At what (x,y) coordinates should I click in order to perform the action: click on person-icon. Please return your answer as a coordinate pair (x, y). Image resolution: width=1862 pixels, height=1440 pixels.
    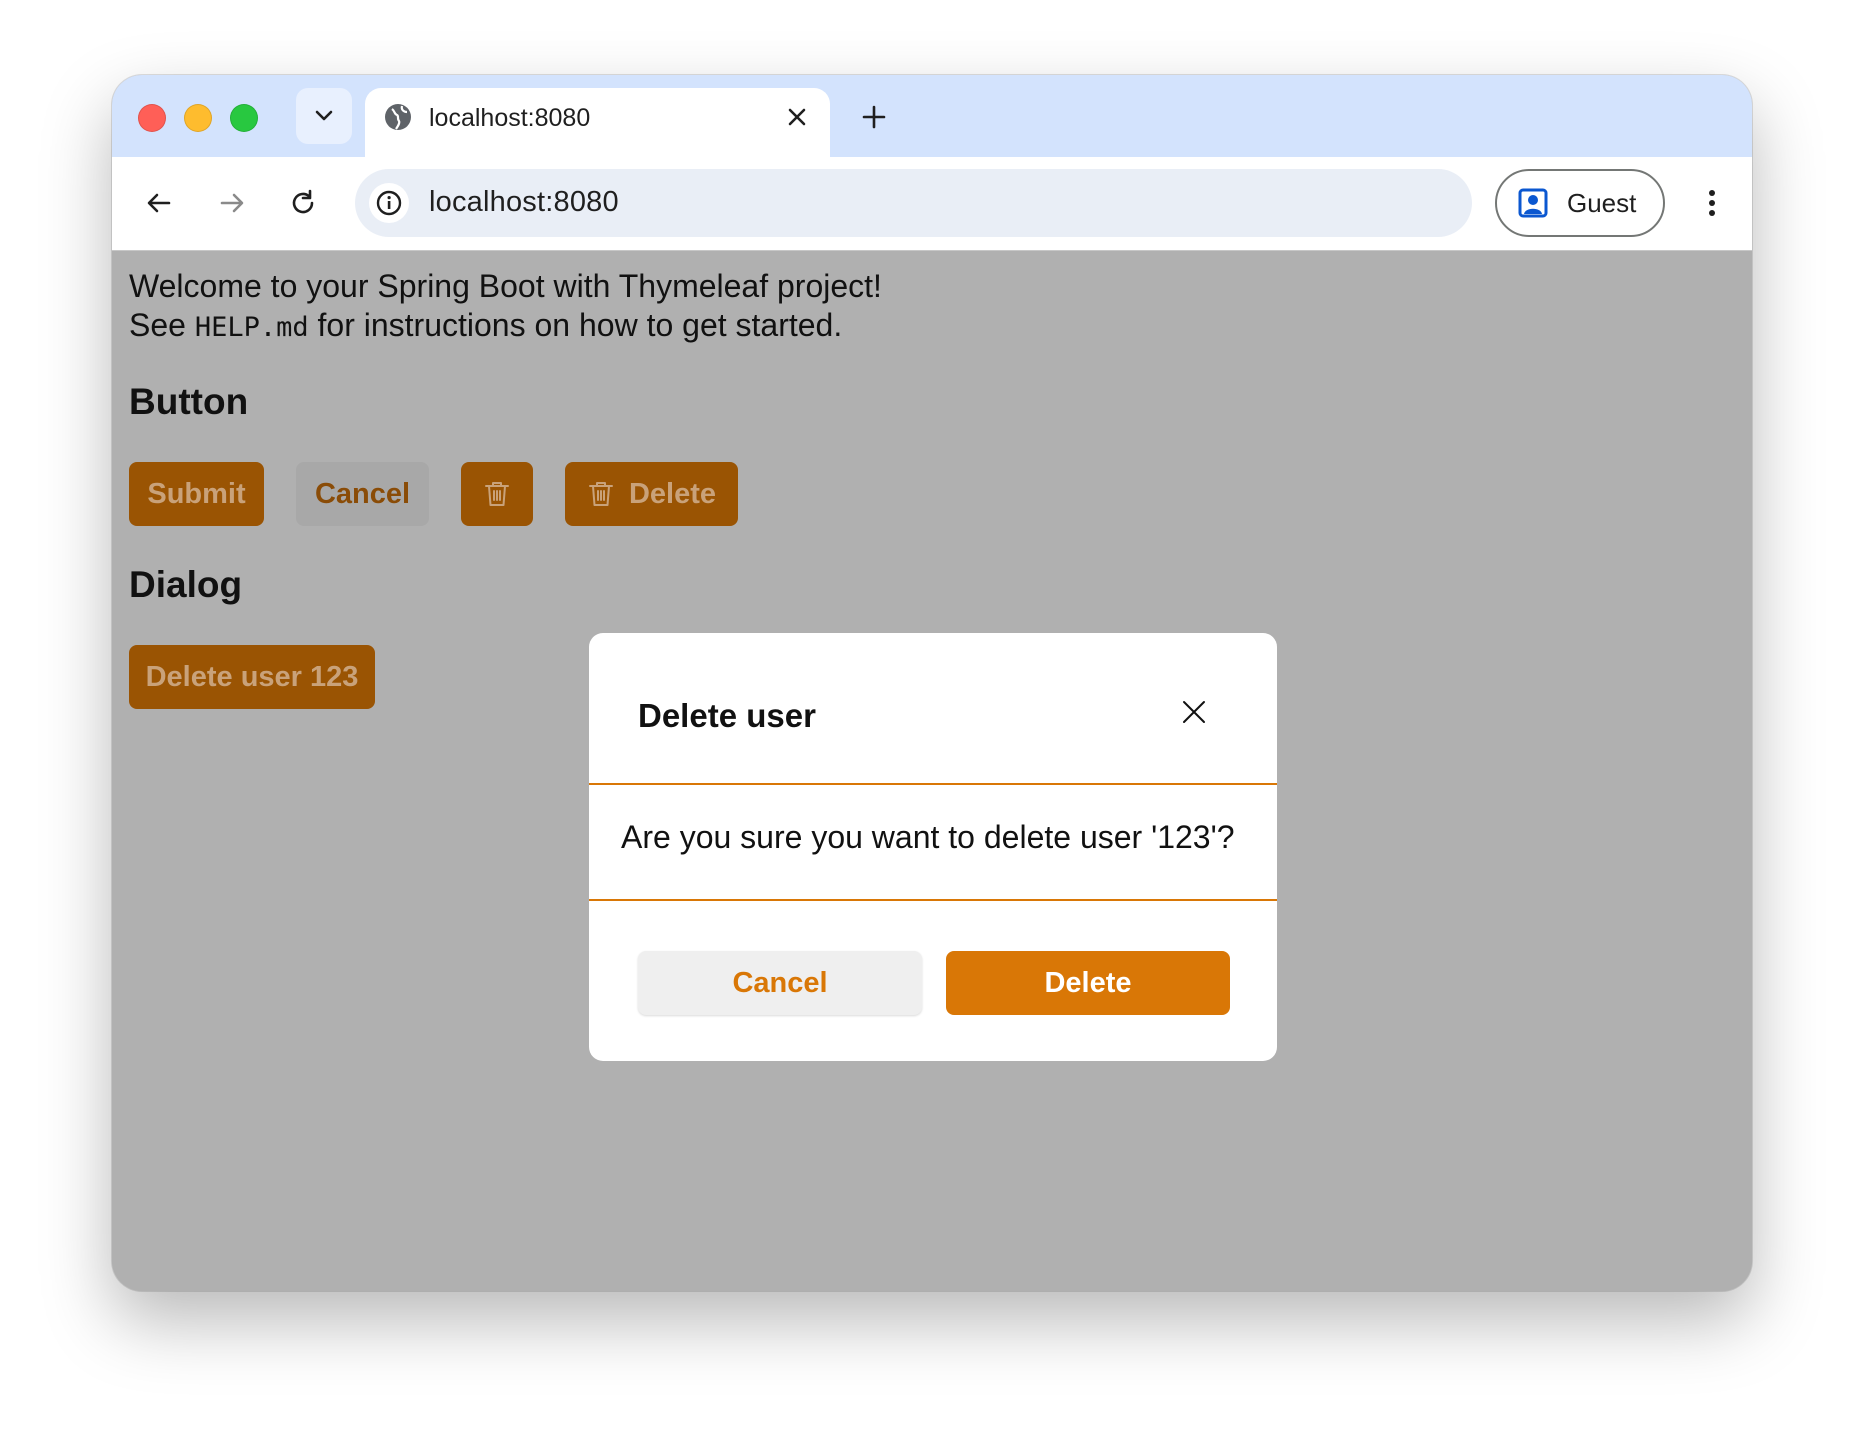
    Looking at the image, I should click on (1533, 203).